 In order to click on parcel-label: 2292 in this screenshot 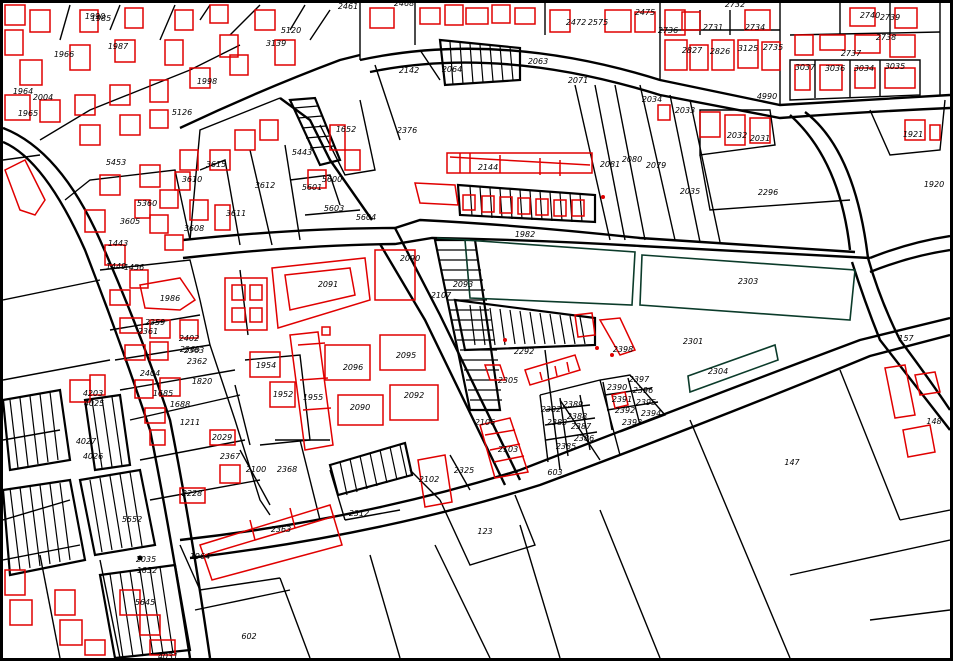, I will do `click(524, 351)`.